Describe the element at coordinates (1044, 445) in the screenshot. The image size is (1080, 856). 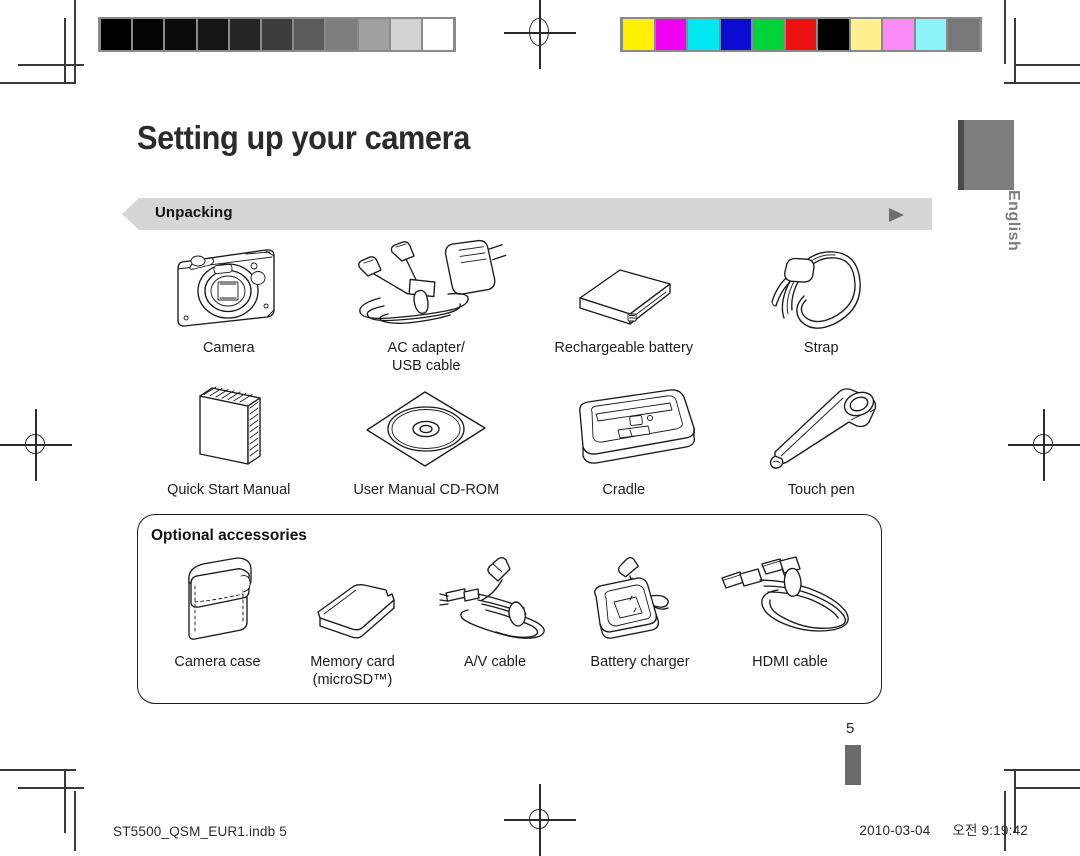
I see `registration-crosshair-icon-right` at that location.